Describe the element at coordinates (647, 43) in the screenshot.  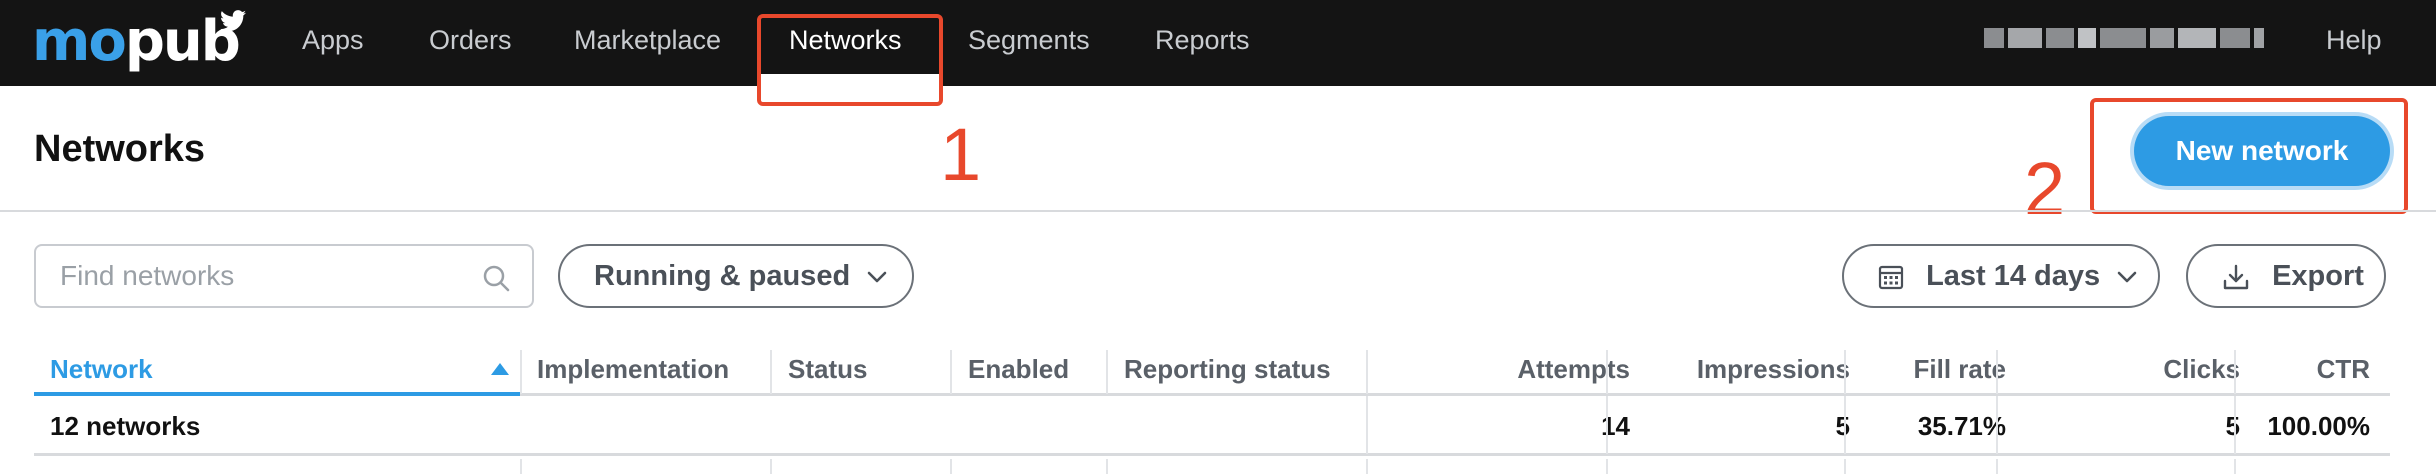
I see `nav-marketplace: Marketplace` at that location.